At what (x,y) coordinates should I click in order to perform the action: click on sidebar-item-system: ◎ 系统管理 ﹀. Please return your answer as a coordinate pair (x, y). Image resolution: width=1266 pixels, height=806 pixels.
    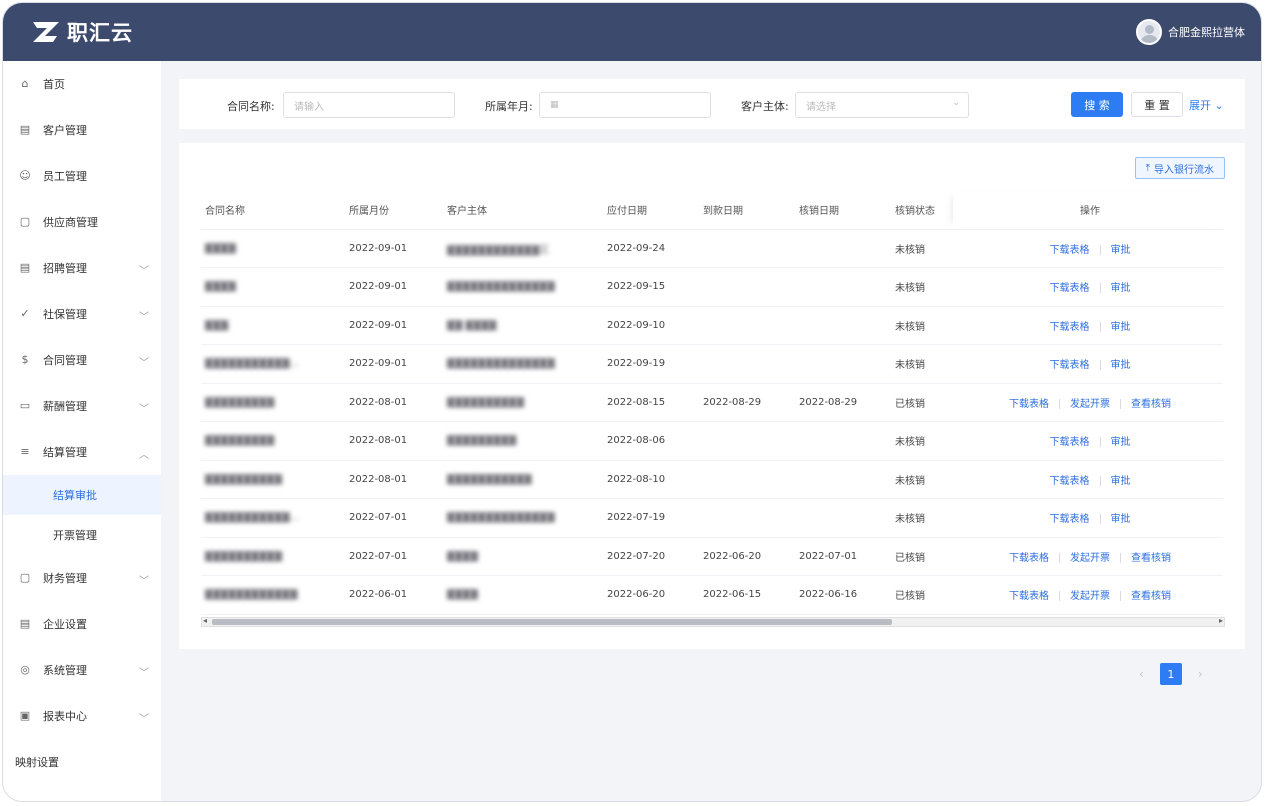
    Looking at the image, I should click on (82, 670).